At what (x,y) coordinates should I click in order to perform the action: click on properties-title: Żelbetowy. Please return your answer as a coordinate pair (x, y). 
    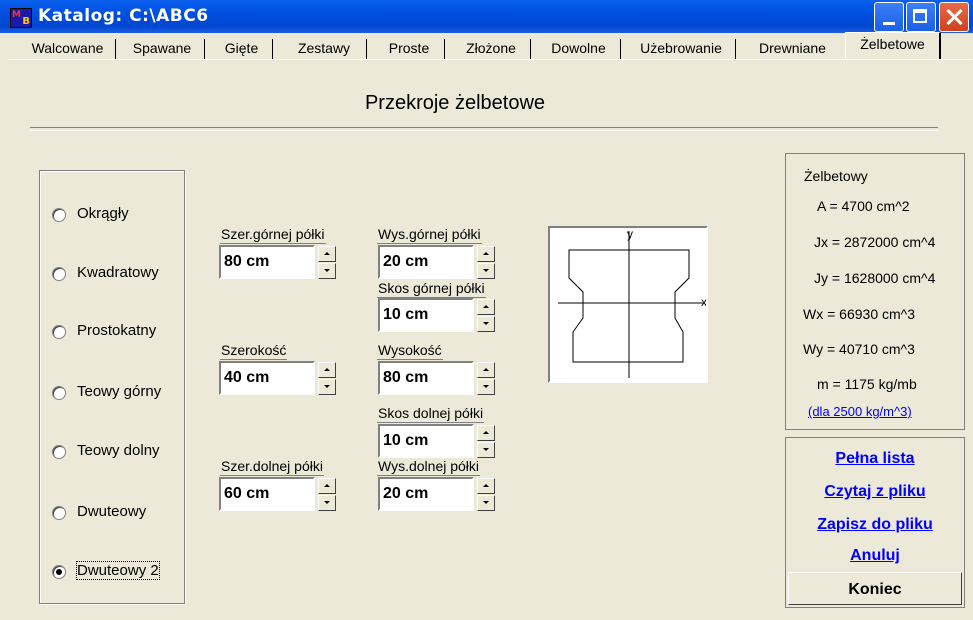
    Looking at the image, I should click on (836, 176).